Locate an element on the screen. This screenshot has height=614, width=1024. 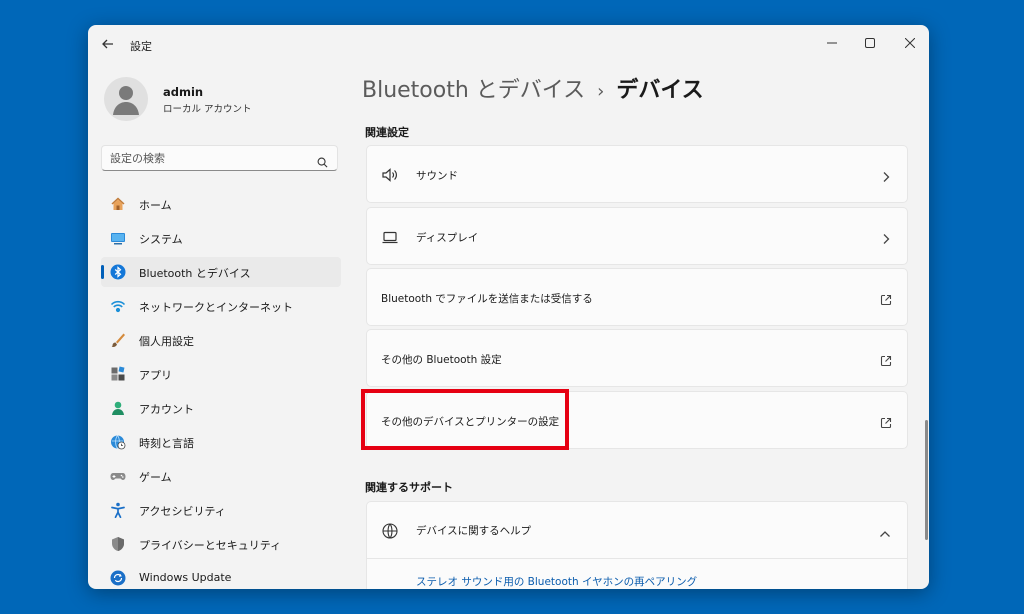
chevron-up-icon is located at coordinates (885, 530).